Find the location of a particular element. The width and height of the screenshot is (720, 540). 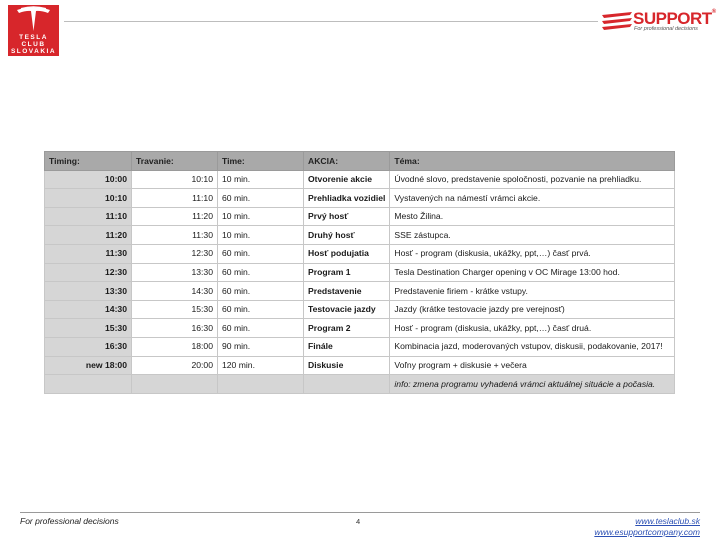

cell-akcia: Prvý hosť is located at coordinates (346, 216).